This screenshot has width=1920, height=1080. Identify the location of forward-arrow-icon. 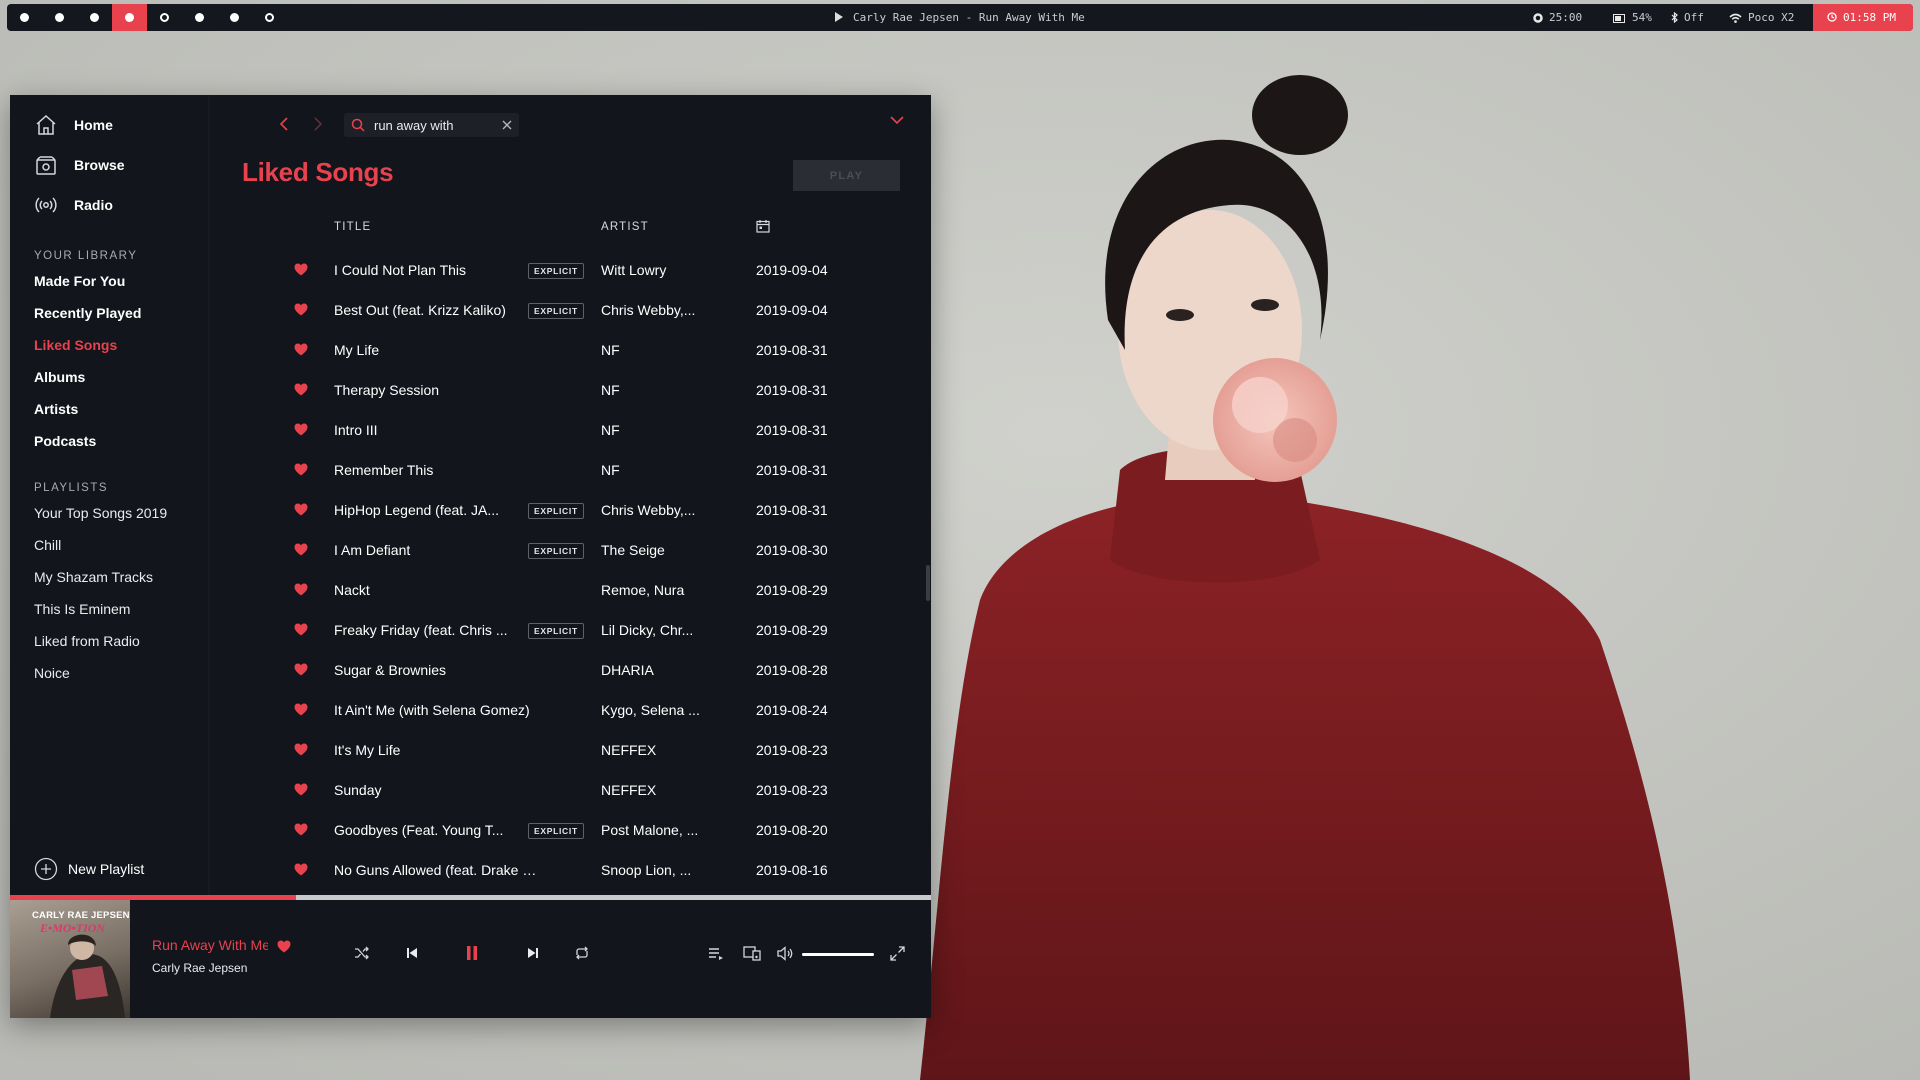
(317, 124).